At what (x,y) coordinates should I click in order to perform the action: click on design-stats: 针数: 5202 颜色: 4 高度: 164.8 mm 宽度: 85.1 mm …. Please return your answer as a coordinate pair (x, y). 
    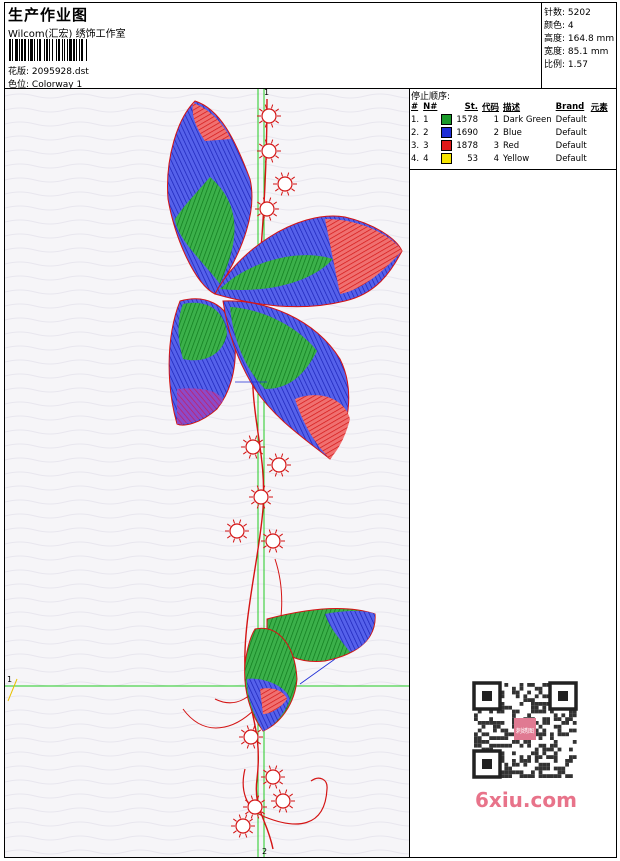
    Looking at the image, I should click on (579, 45).